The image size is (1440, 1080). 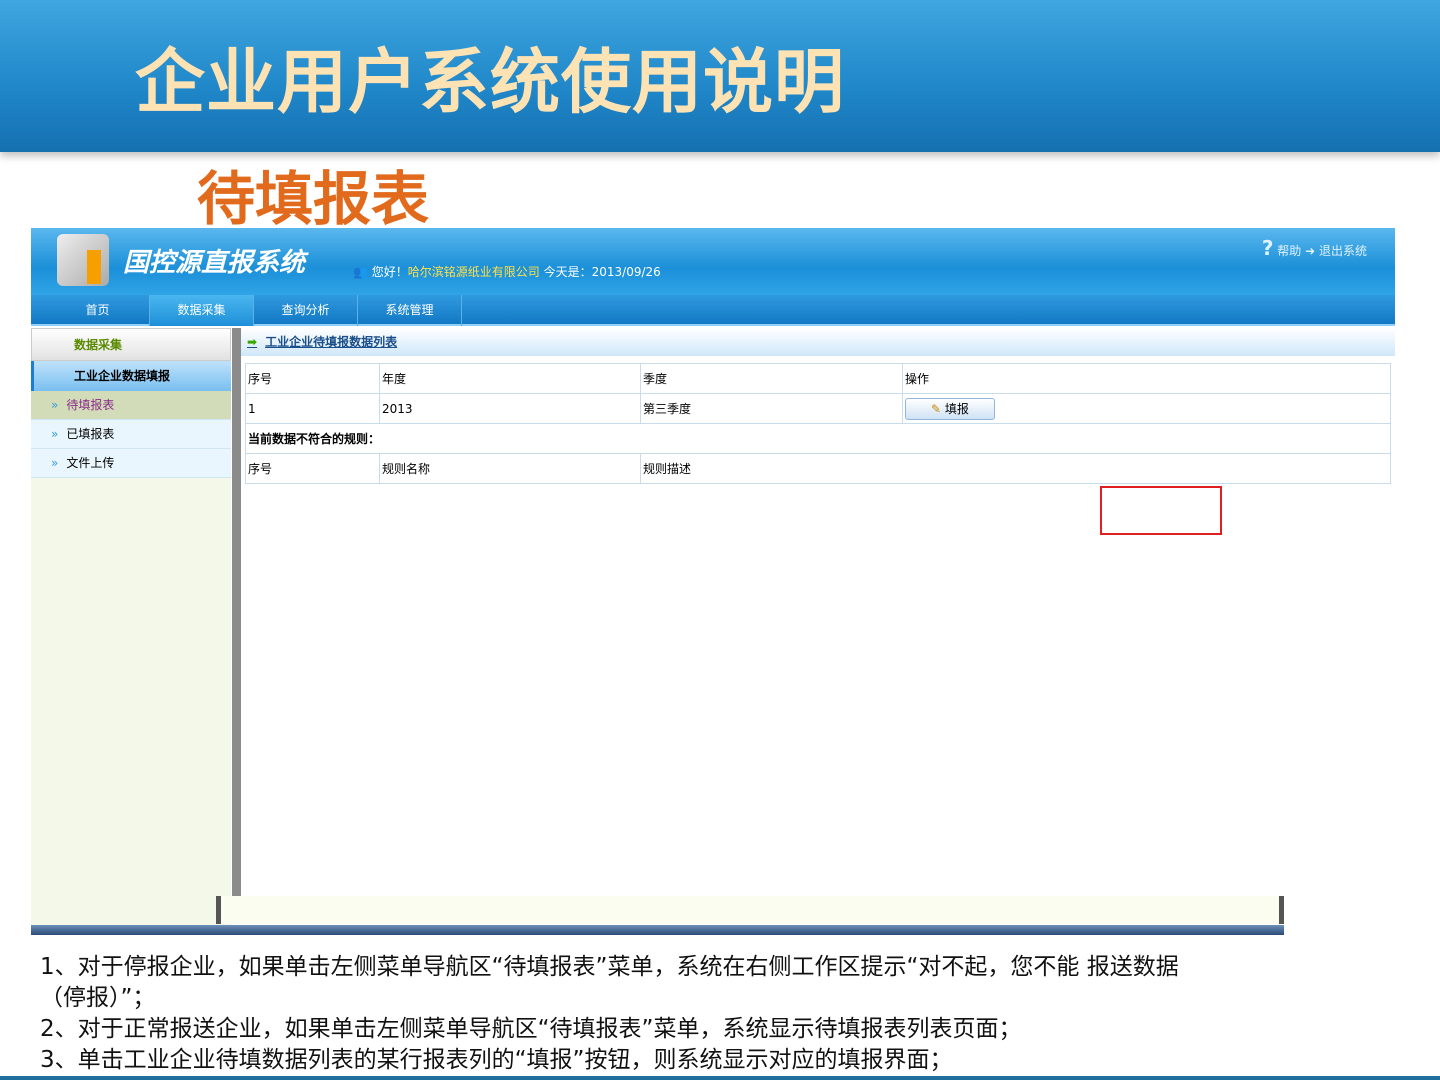 What do you see at coordinates (214, 263) in the screenshot?
I see `app-name: 国控源直报系统` at bounding box center [214, 263].